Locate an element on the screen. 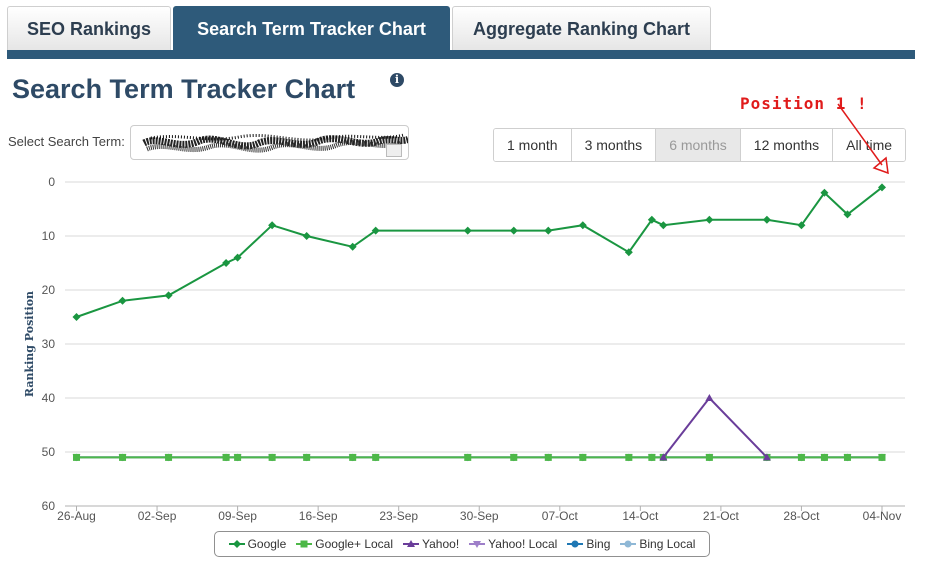 The image size is (931, 570). legend-label: Google is located at coordinates (267, 544).